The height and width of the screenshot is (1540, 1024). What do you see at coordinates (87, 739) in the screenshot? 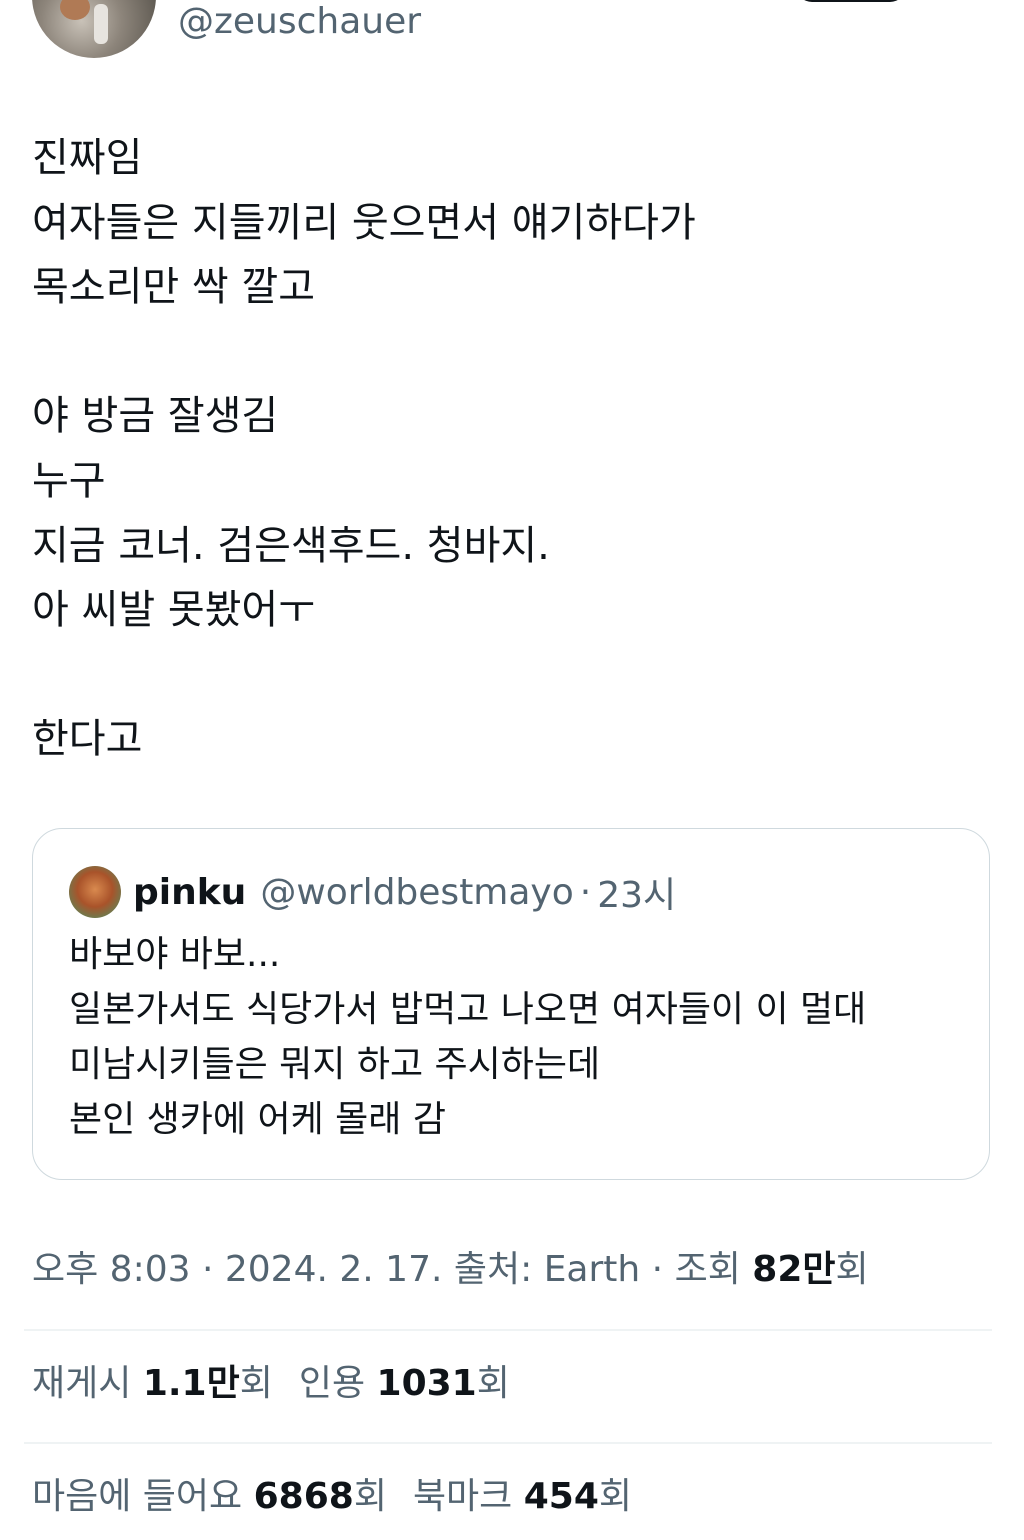
I see `tweet-line: 한다고` at bounding box center [87, 739].